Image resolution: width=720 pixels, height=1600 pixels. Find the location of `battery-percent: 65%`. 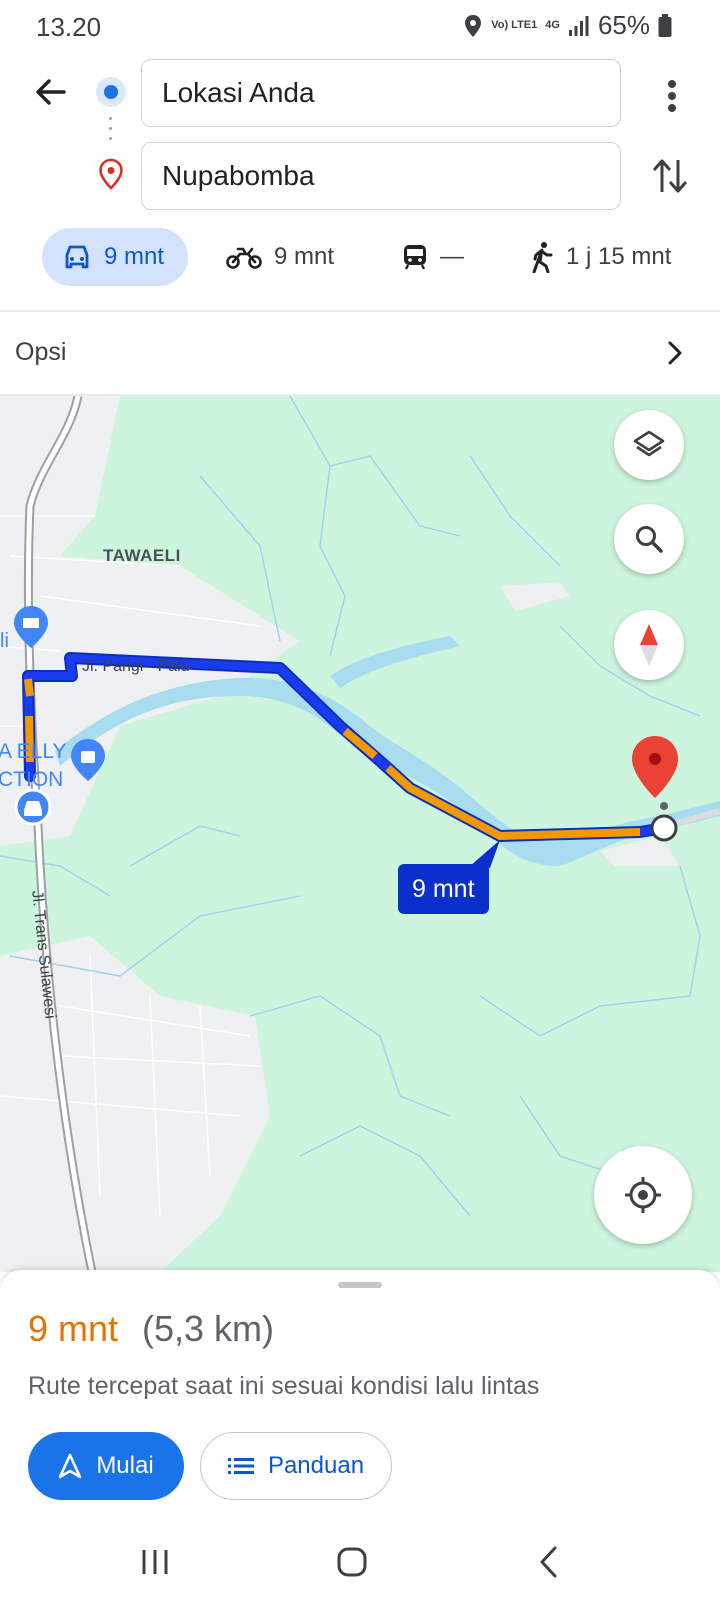

battery-percent: 65% is located at coordinates (623, 25).